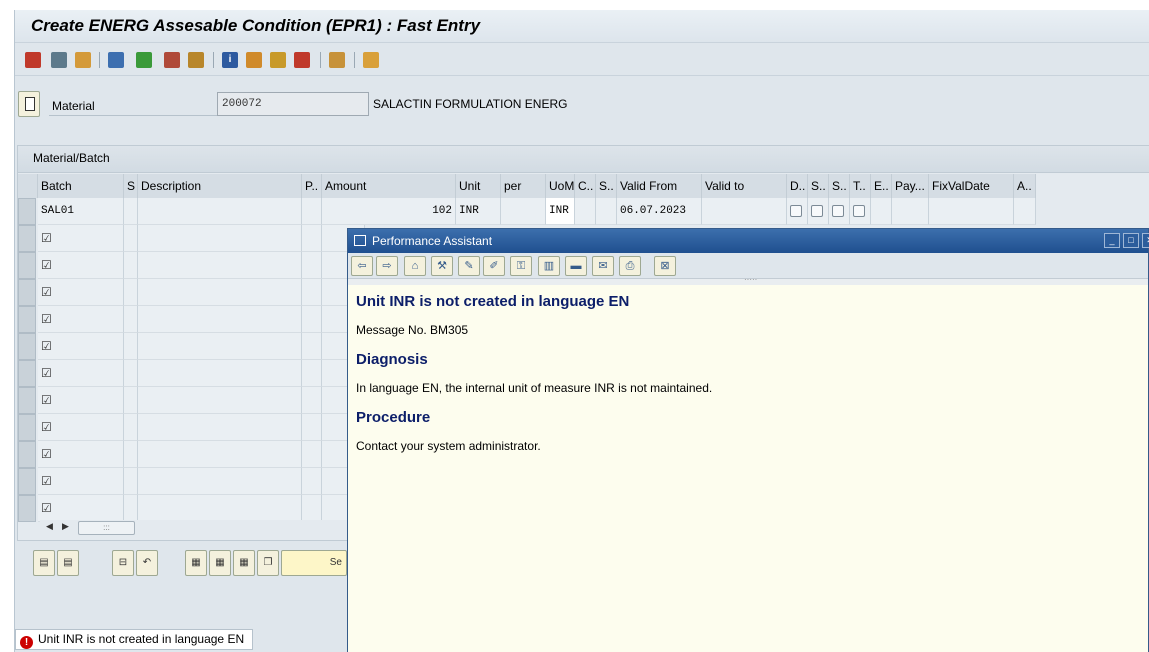 This screenshot has height=652, width=1149. Describe the element at coordinates (389, 211) in the screenshot. I see `amount-cell: 102` at that location.